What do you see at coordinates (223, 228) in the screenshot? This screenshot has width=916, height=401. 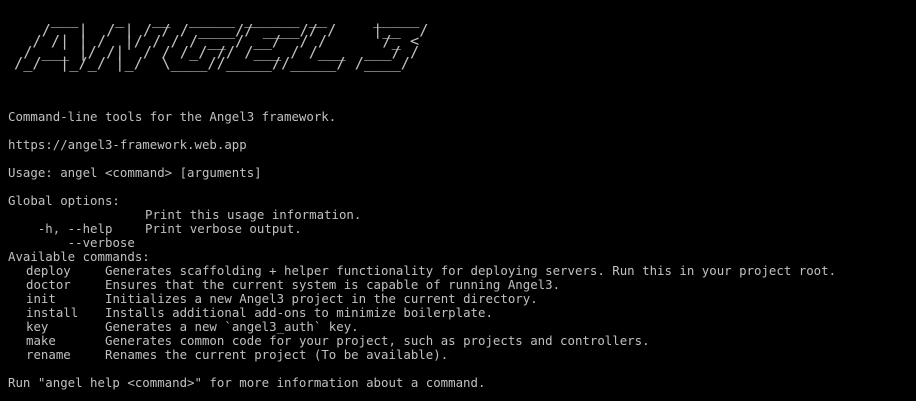 I see `option-desc: Print verbose output.` at bounding box center [223, 228].